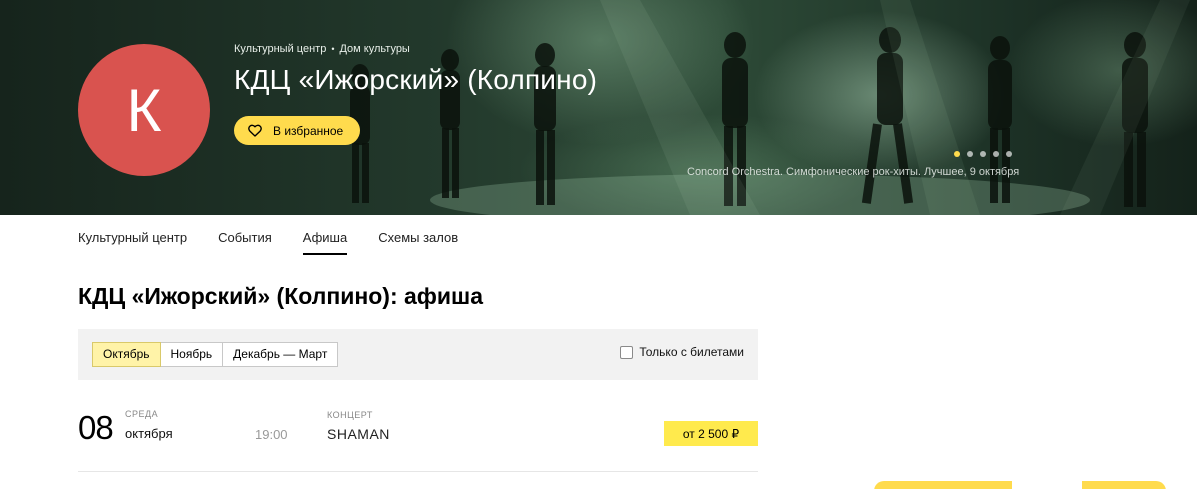 The width and height of the screenshot is (1200, 489). I want to click on breadcrumb: Культурный центр • Дом культуры, so click(322, 49).